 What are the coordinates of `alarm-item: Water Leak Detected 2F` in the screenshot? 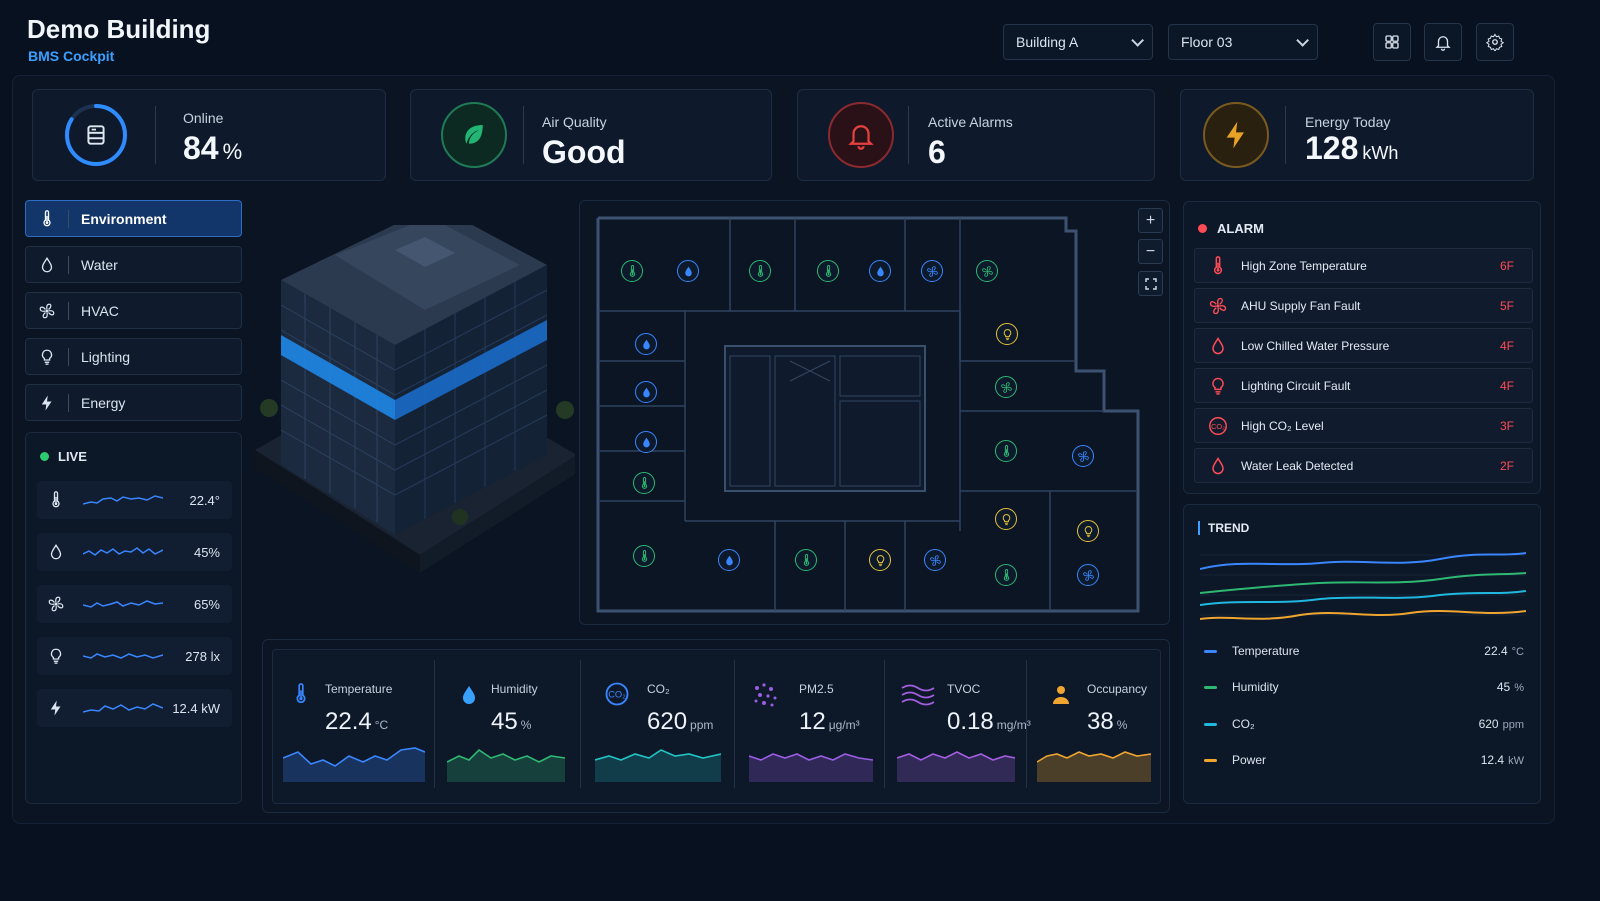 It's located at (1363, 465).